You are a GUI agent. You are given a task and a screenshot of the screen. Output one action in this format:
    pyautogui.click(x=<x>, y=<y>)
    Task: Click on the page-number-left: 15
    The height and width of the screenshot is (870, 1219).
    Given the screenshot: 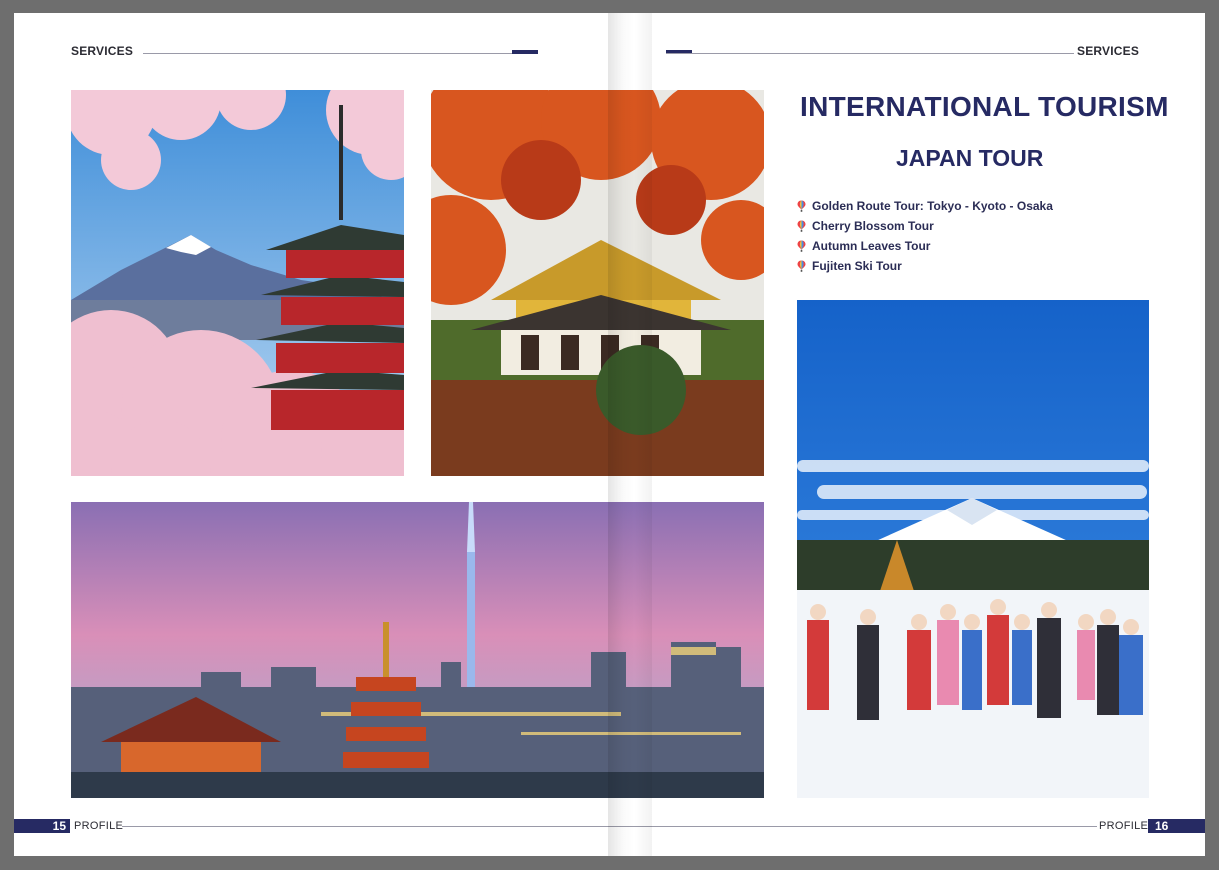 What is the action you would take?
    pyautogui.click(x=42, y=826)
    